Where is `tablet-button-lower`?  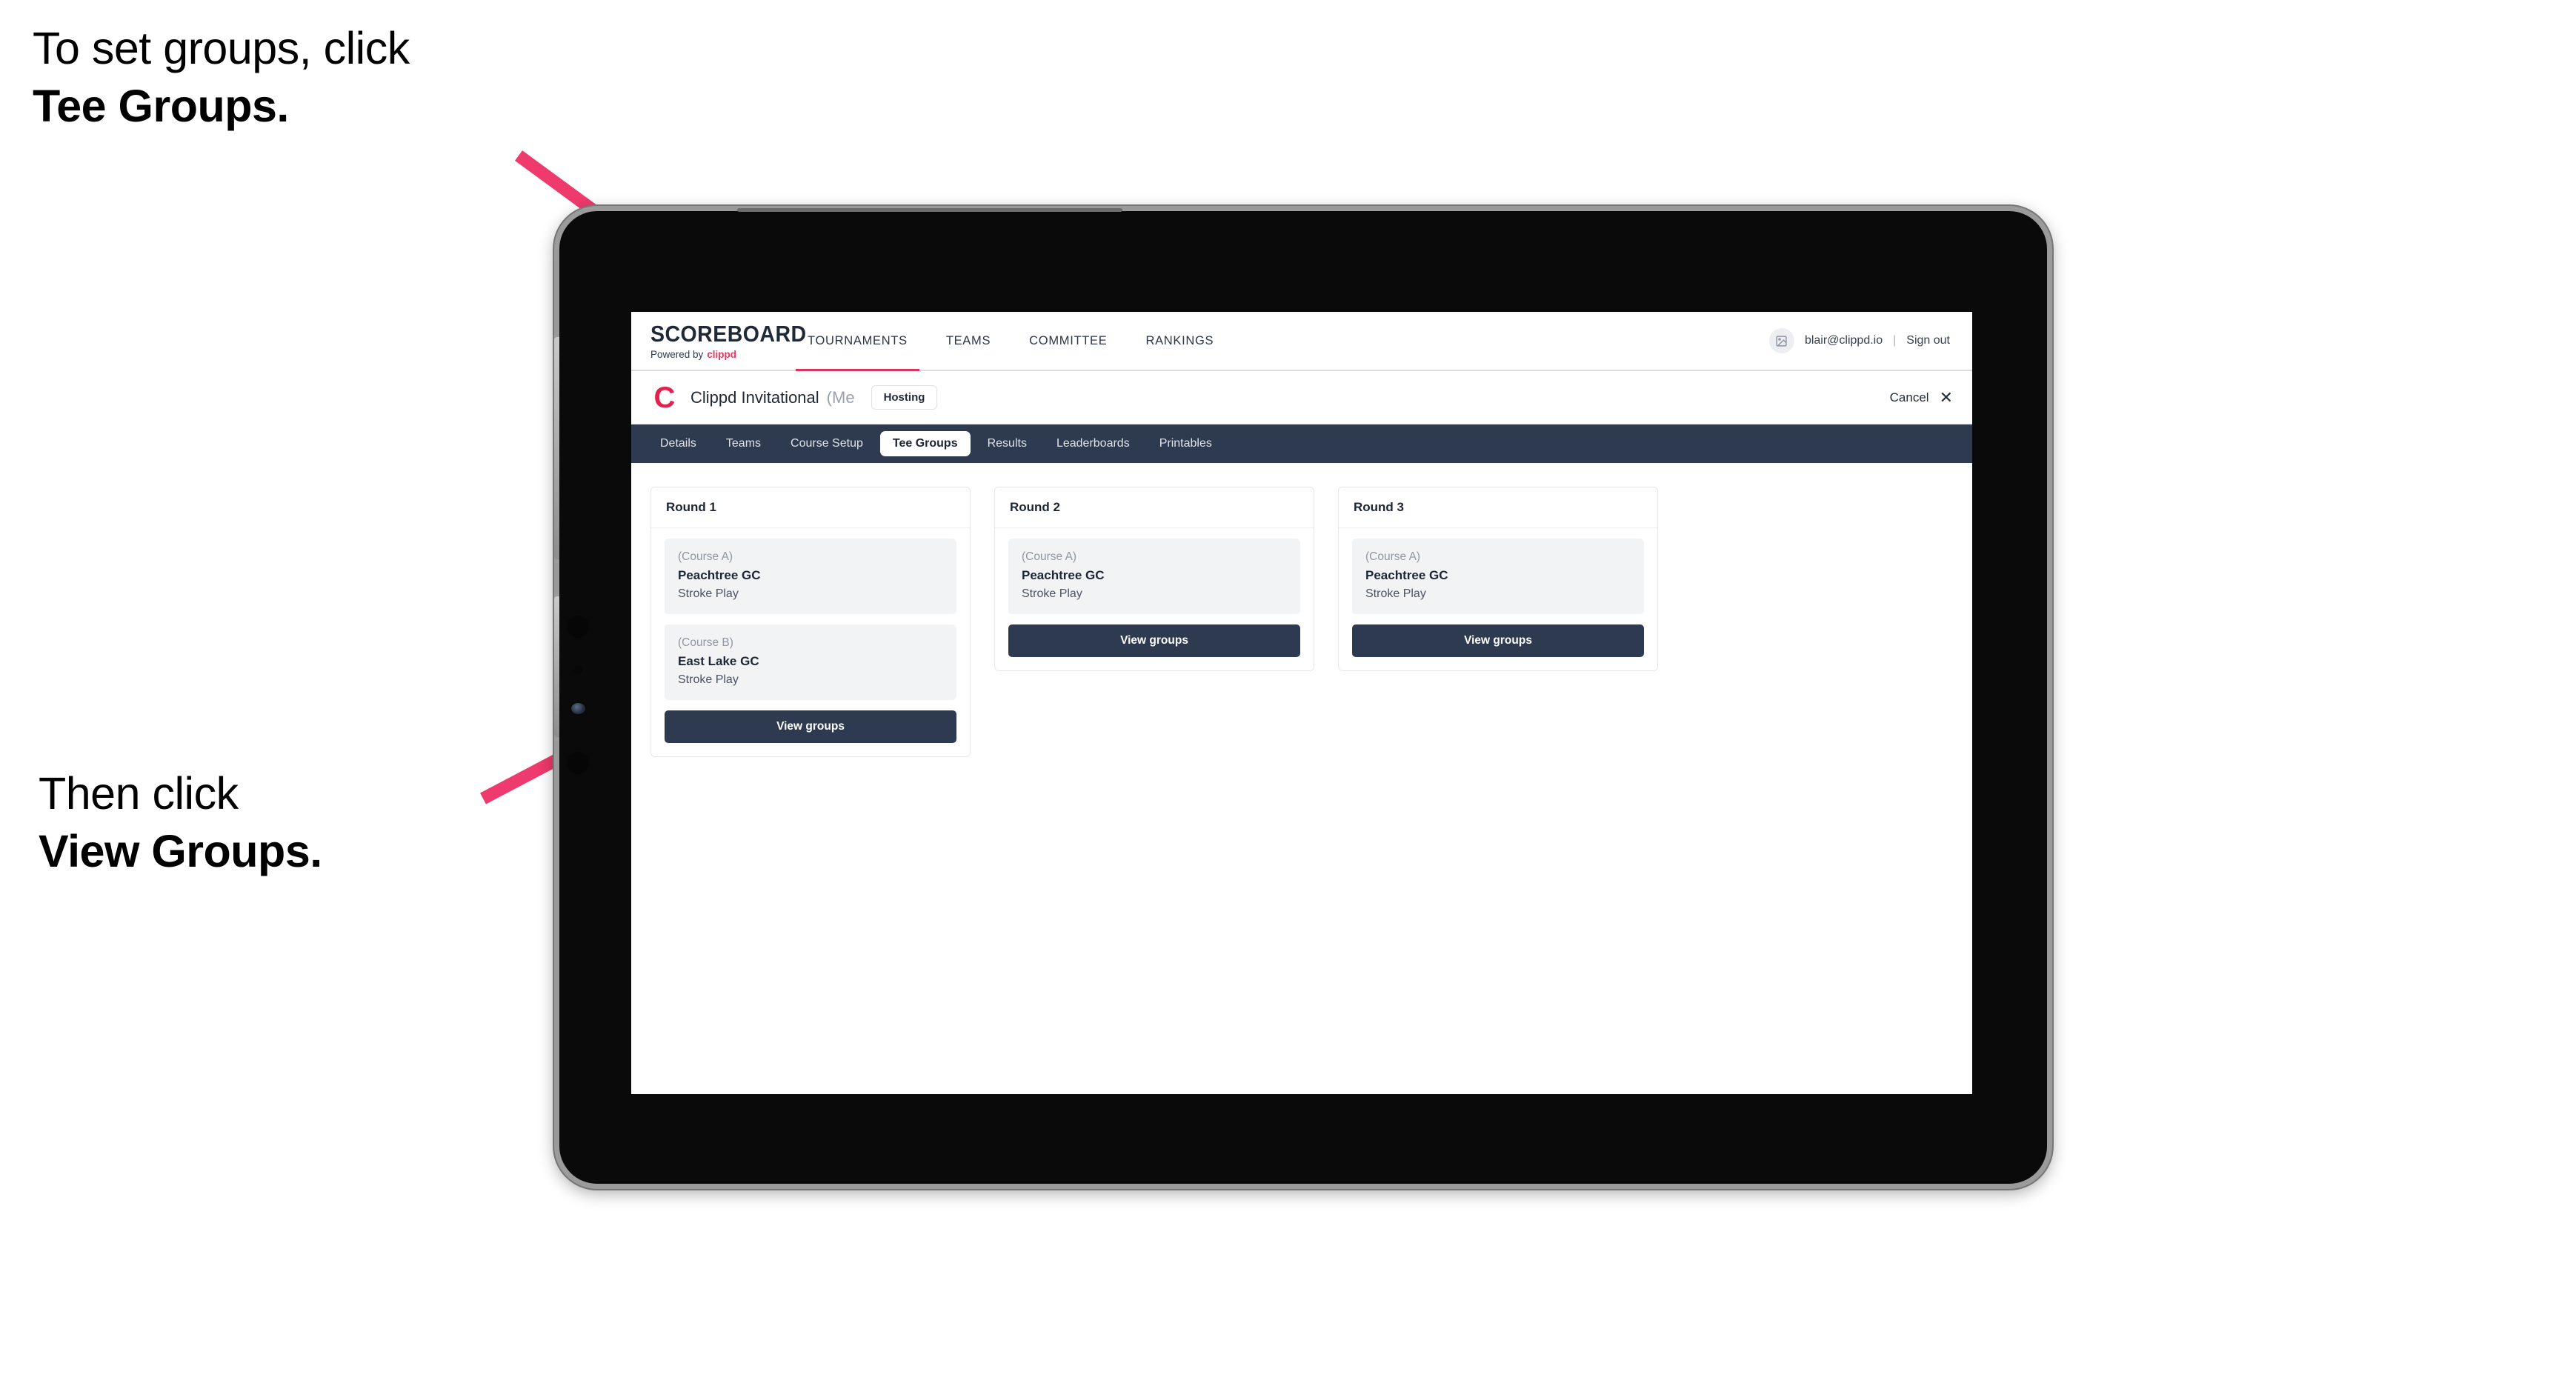
tablet-button-lower is located at coordinates (578, 763).